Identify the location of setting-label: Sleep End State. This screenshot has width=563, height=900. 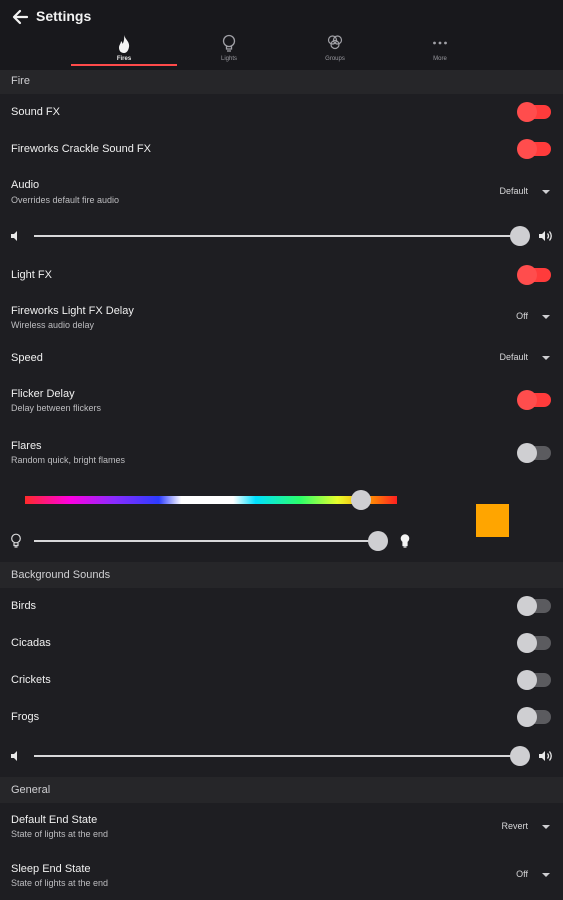
(51, 869).